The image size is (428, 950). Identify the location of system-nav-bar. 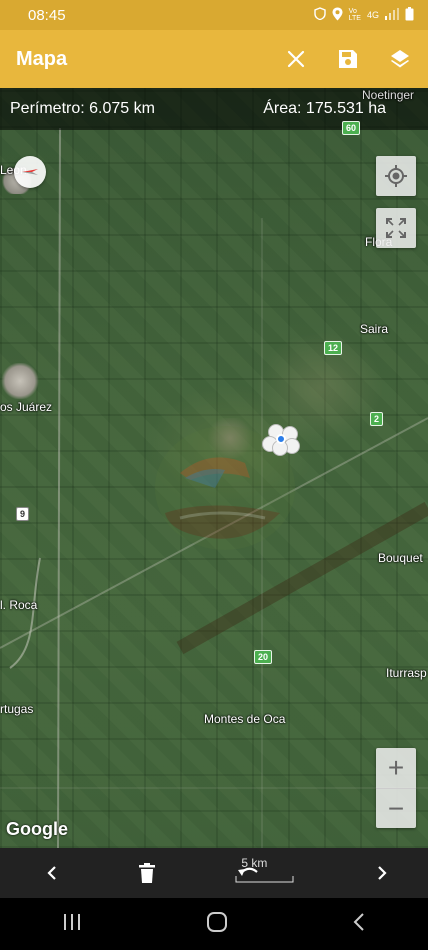
(214, 924).